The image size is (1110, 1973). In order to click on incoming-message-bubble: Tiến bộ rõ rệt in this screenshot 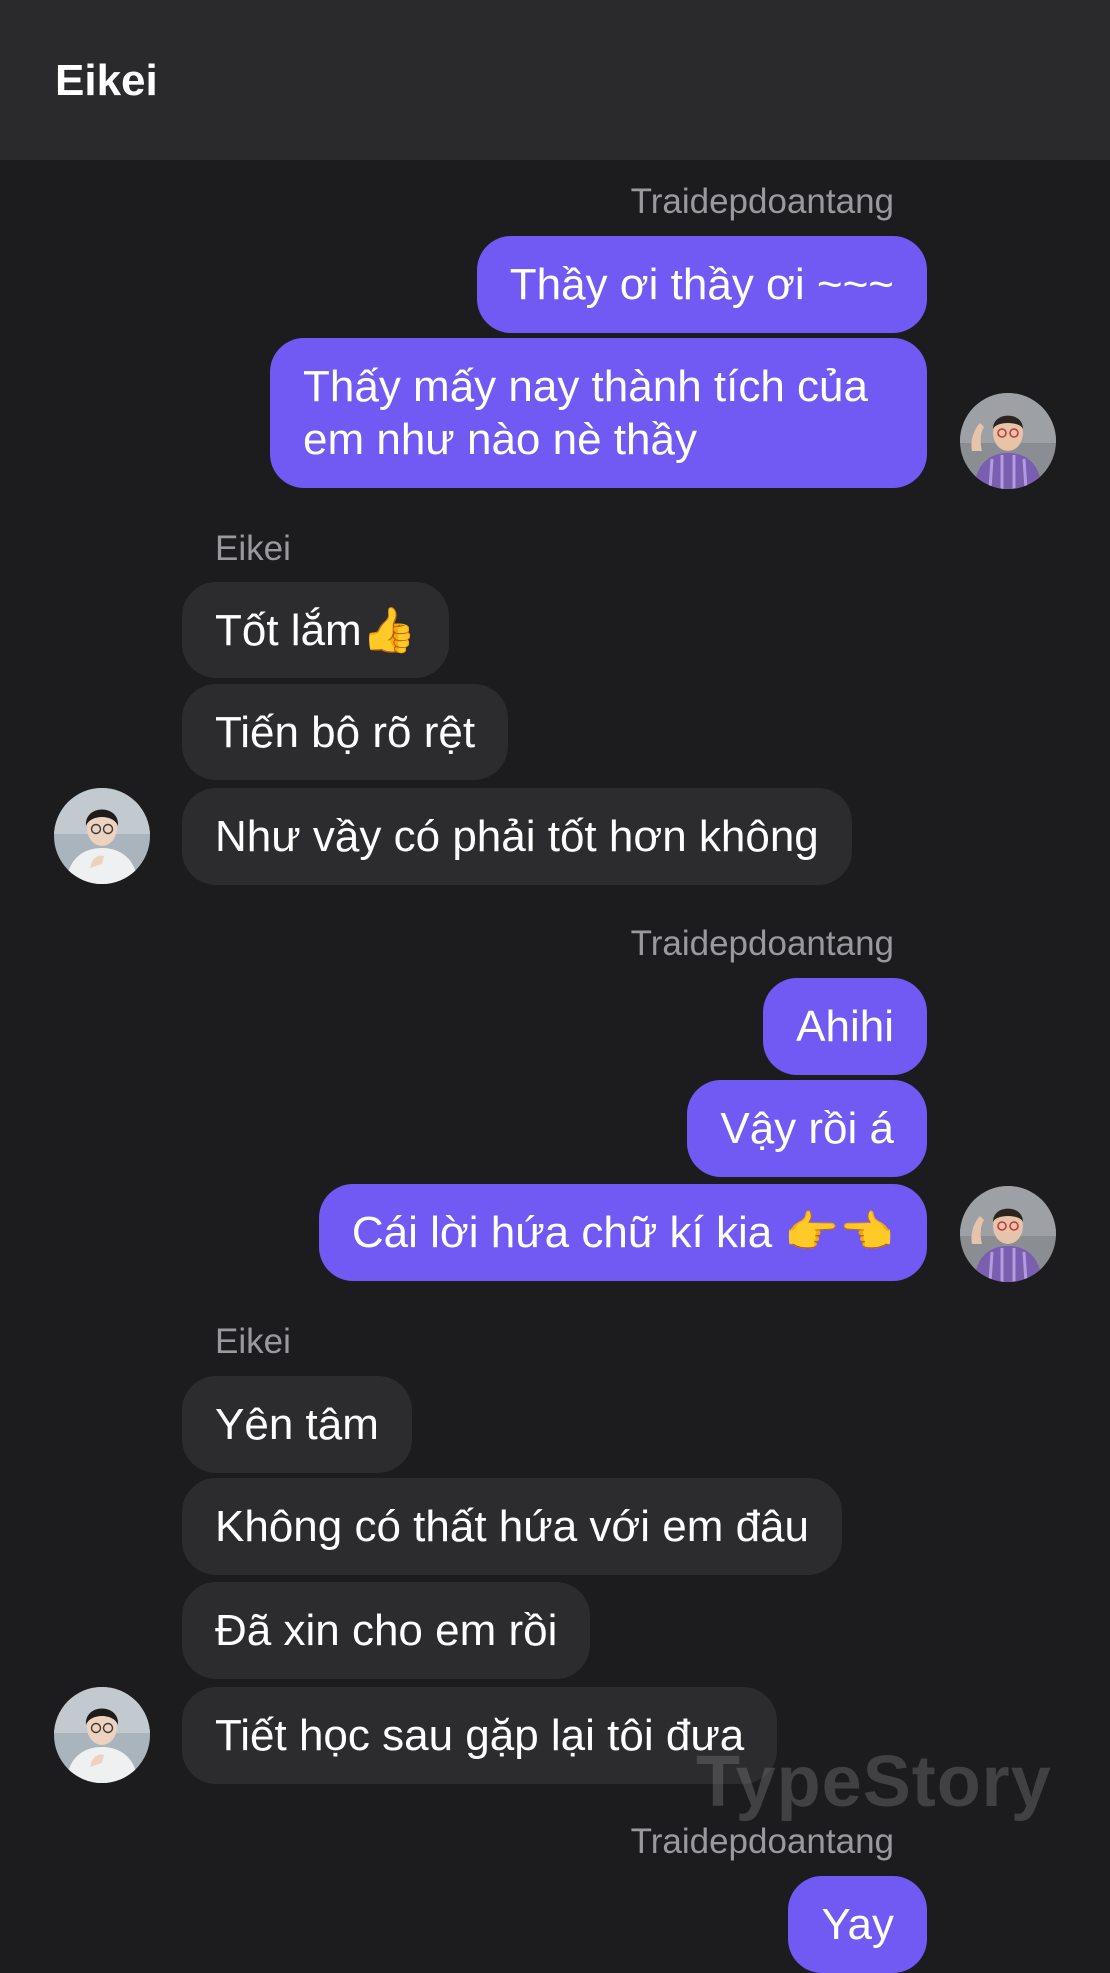, I will do `click(345, 732)`.